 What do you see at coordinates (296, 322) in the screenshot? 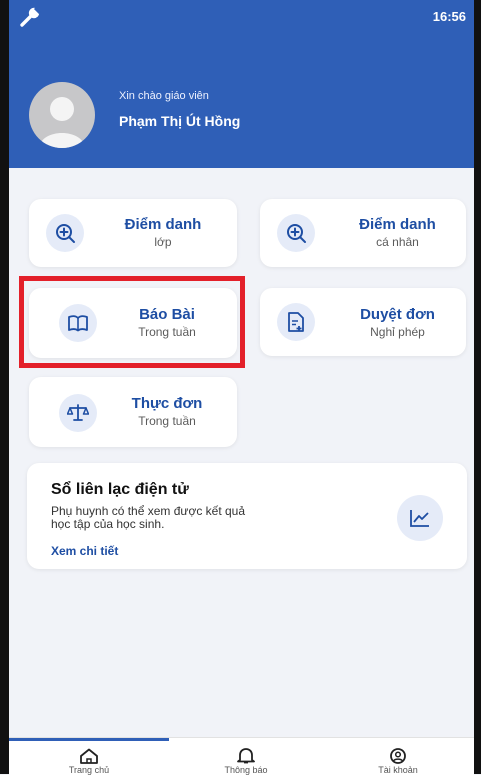
I see `document-add-icon` at bounding box center [296, 322].